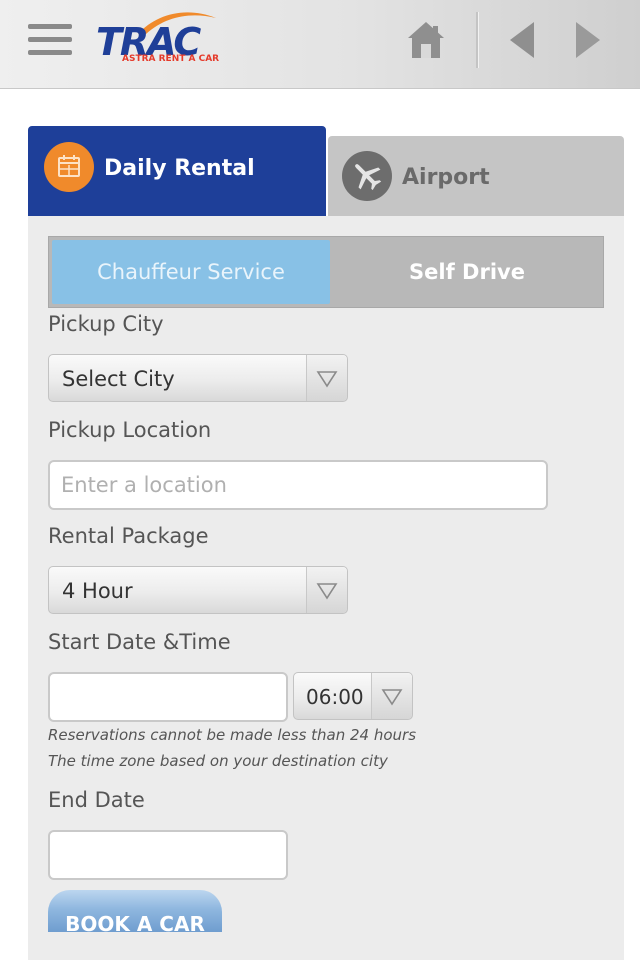 Image resolution: width=640 pixels, height=960 pixels. I want to click on rental-package-label: Rental Package, so click(128, 536).